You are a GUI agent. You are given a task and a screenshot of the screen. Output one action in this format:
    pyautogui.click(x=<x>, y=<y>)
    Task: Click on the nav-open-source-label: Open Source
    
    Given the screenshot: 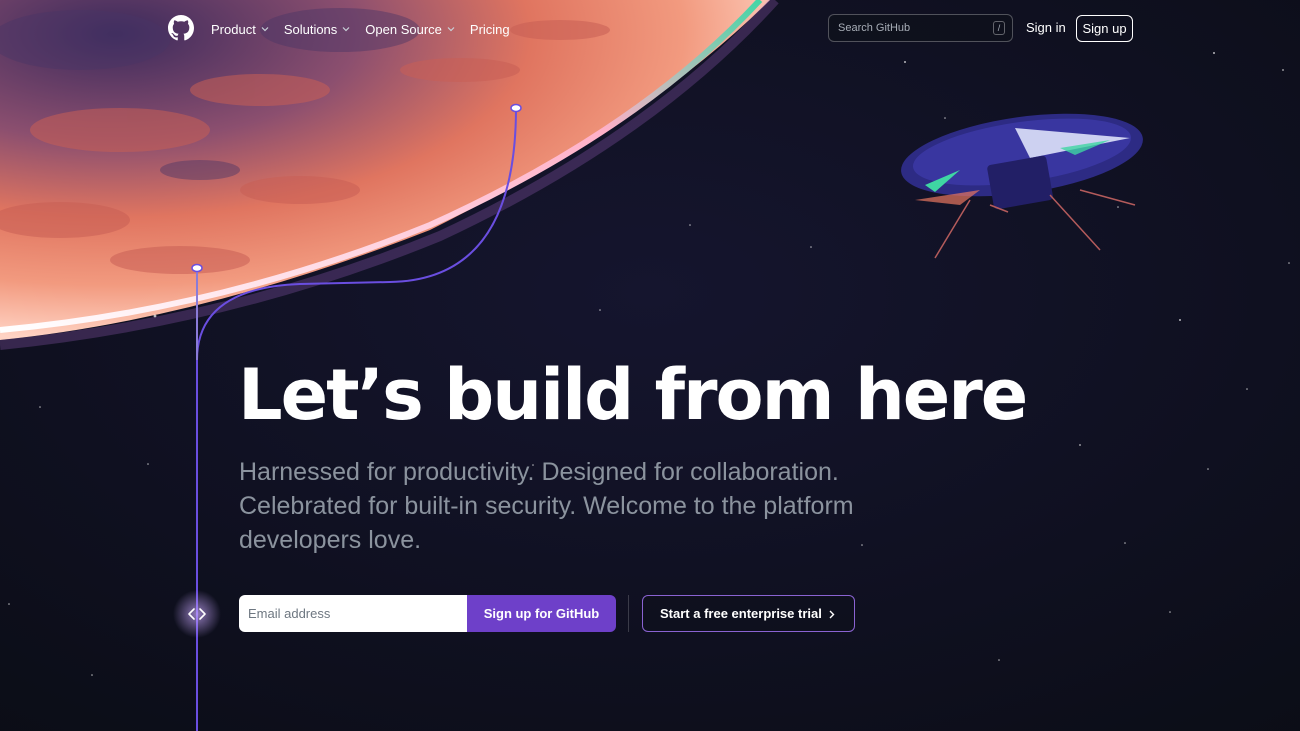 What is the action you would take?
    pyautogui.click(x=403, y=29)
    